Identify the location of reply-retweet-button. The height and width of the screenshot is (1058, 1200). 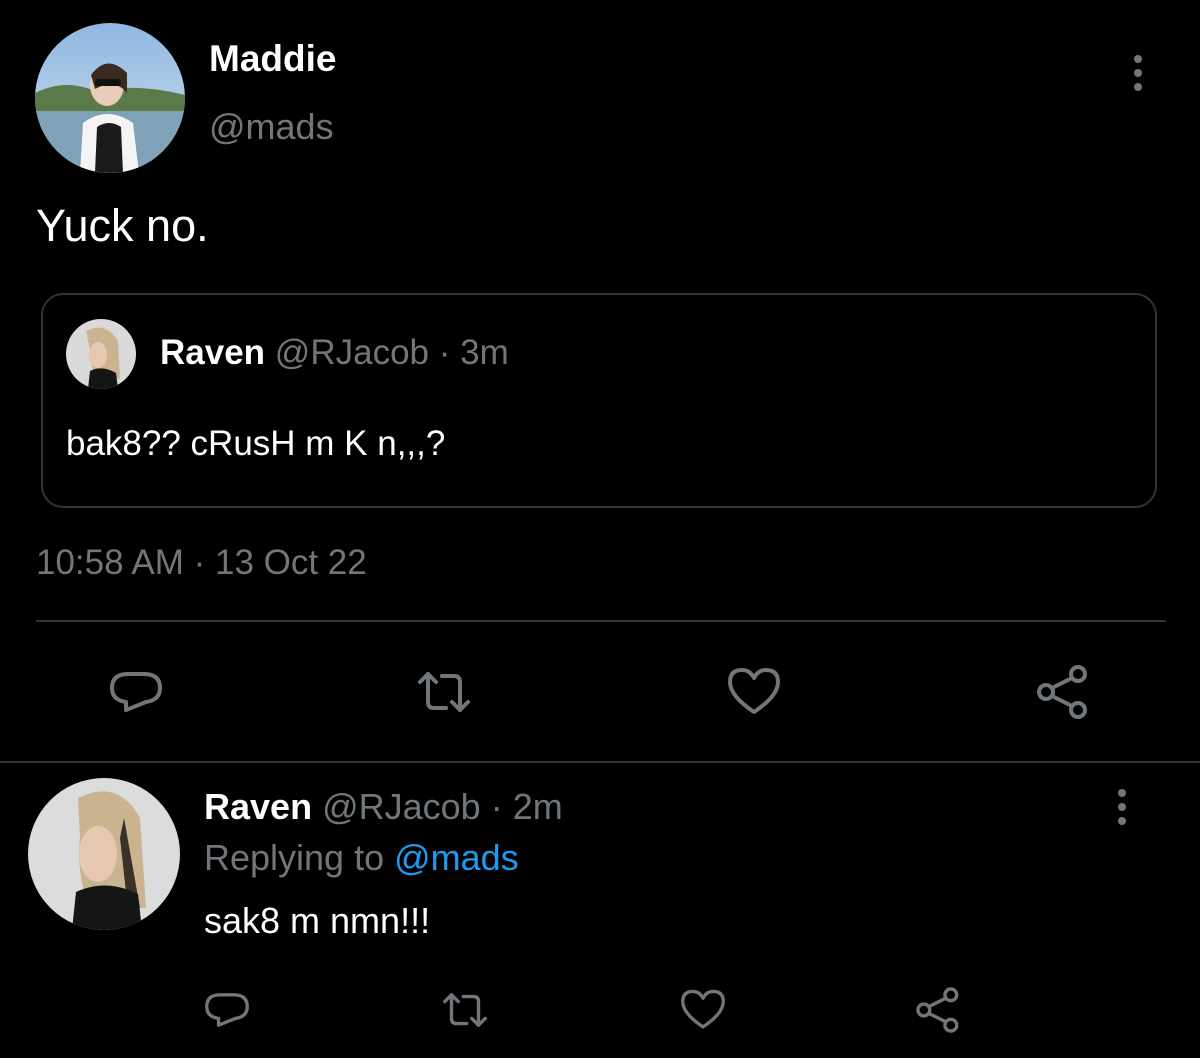
(465, 1010).